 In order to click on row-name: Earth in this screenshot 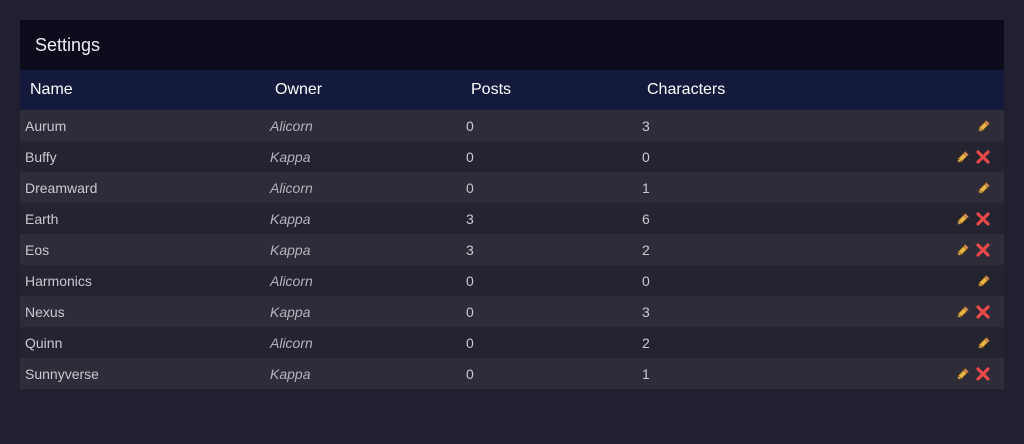, I will do `click(41, 218)`.